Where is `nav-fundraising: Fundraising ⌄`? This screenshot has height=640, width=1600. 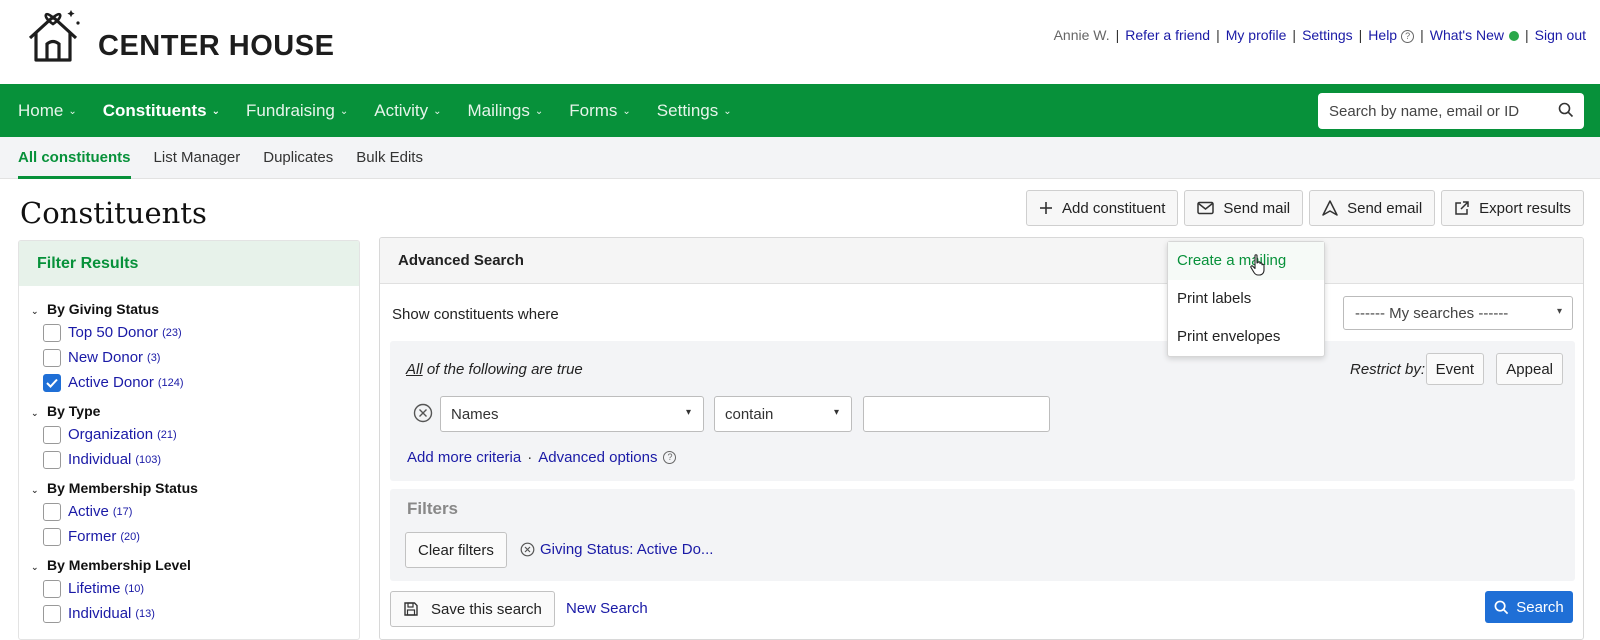 nav-fundraising: Fundraising ⌄ is located at coordinates (297, 111).